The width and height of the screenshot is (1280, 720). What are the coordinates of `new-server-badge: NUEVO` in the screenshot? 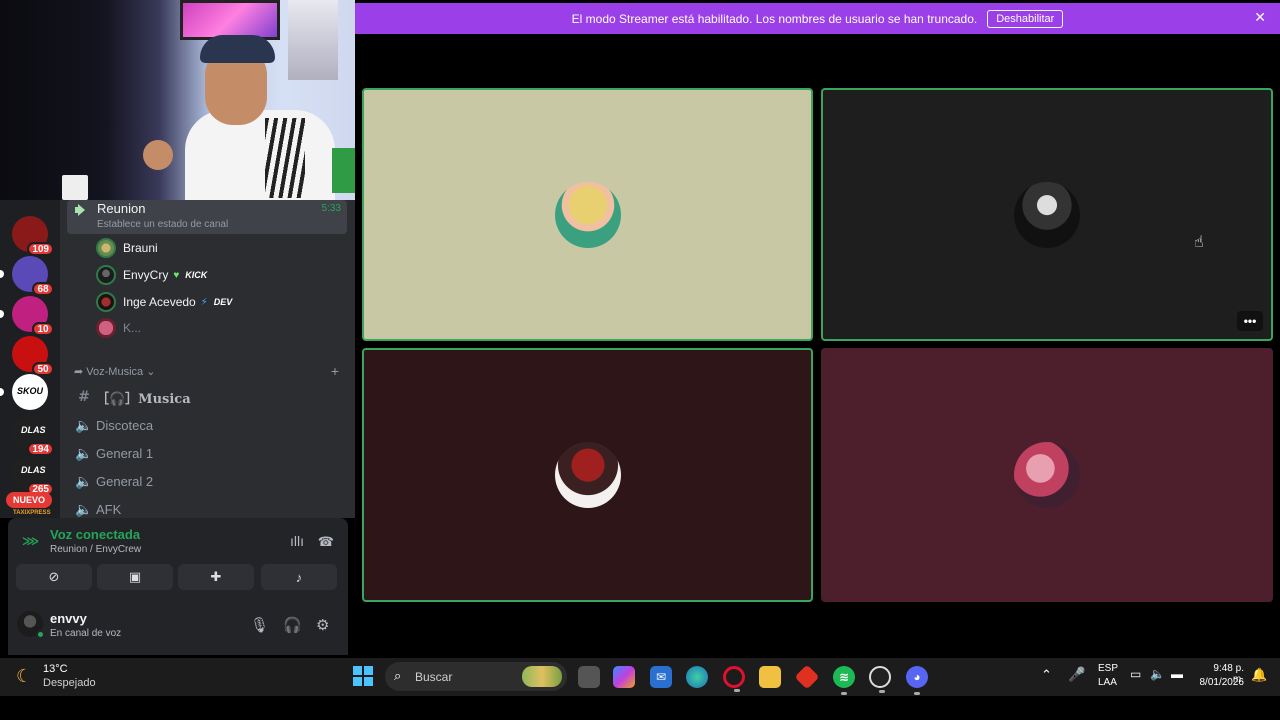 It's located at (29, 500).